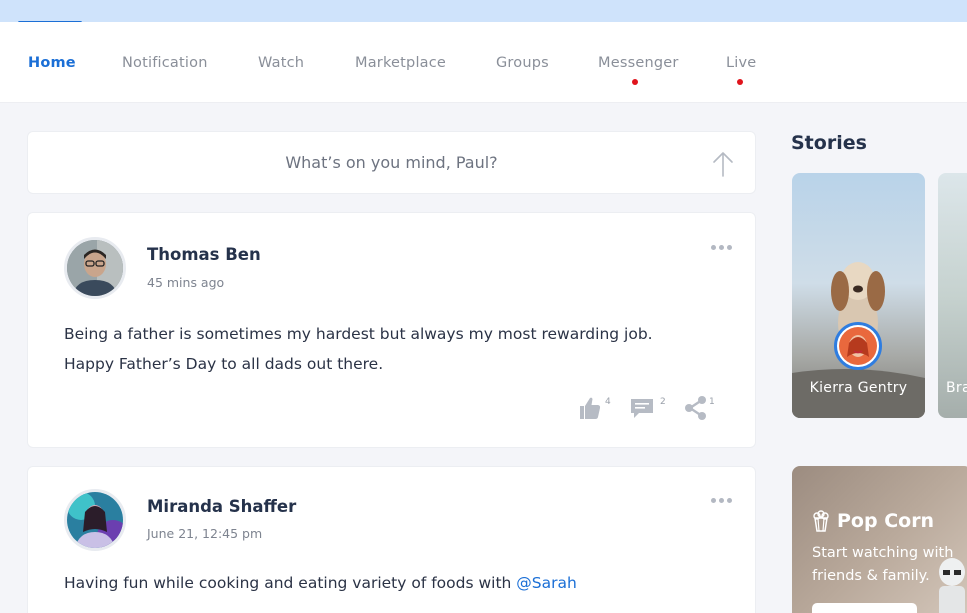 This screenshot has width=967, height=613. Describe the element at coordinates (695, 408) in the screenshot. I see `share-icon` at that location.